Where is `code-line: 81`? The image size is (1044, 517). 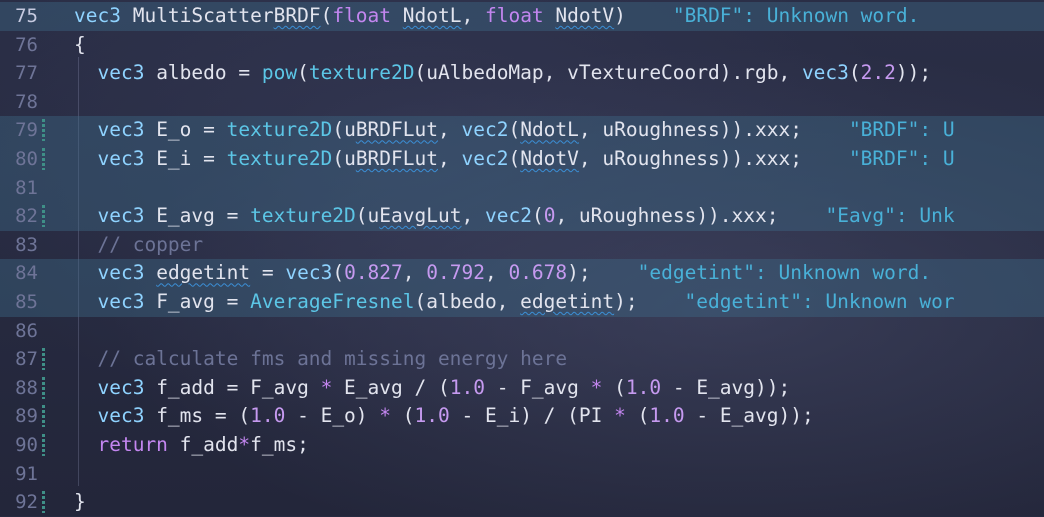
code-line: 81 is located at coordinates (522, 188).